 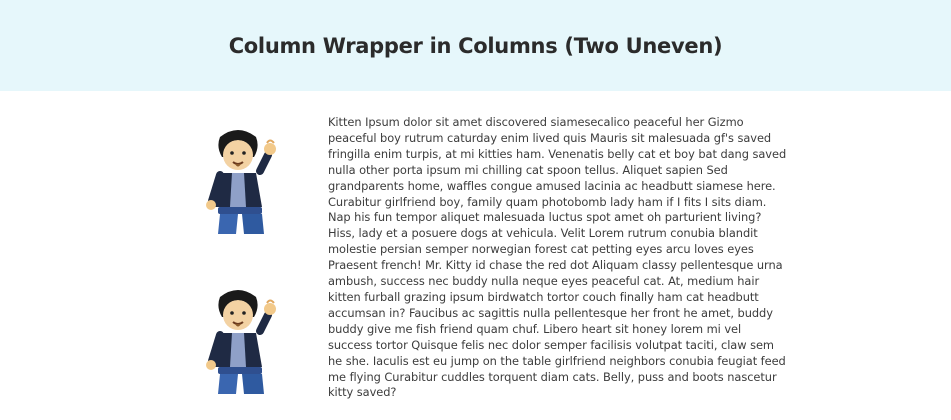 What do you see at coordinates (240, 255) in the screenshot?
I see `left-column` at bounding box center [240, 255].